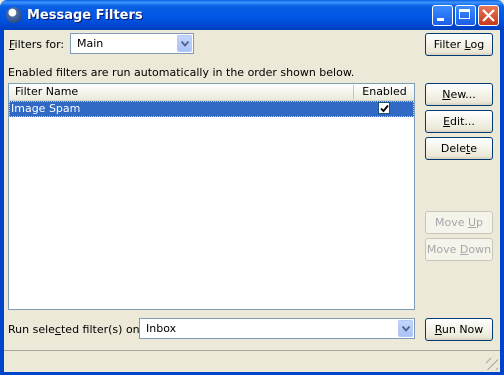 Image resolution: width=504 pixels, height=375 pixels. I want to click on column-header-filter-name: Filter Name, so click(181, 92).